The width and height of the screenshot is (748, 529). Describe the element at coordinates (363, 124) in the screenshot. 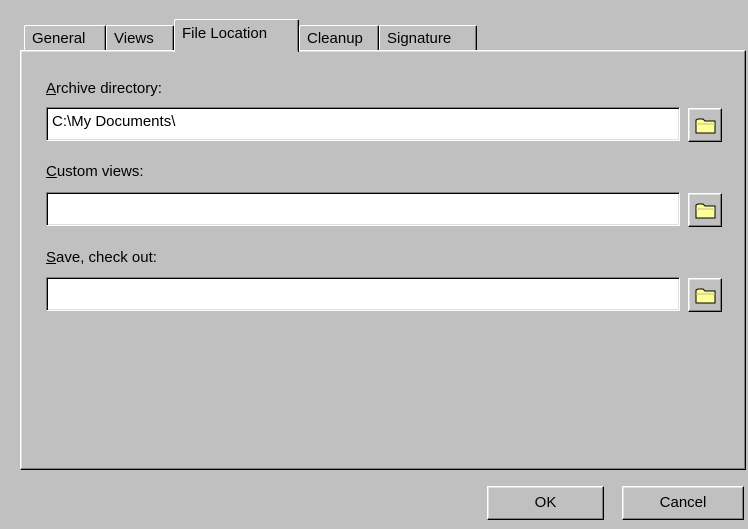

I see `archive-directory-input: C:\My Documents\` at that location.